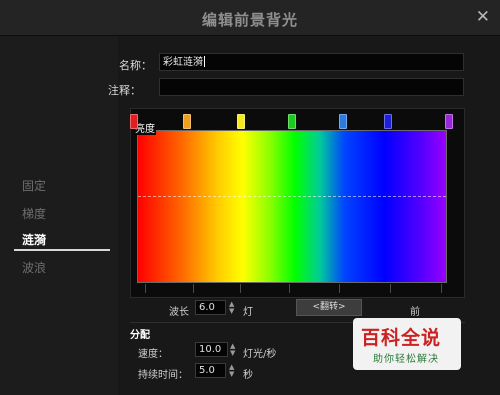  Describe the element at coordinates (134, 121) in the screenshot. I see `color-stop-red` at that location.